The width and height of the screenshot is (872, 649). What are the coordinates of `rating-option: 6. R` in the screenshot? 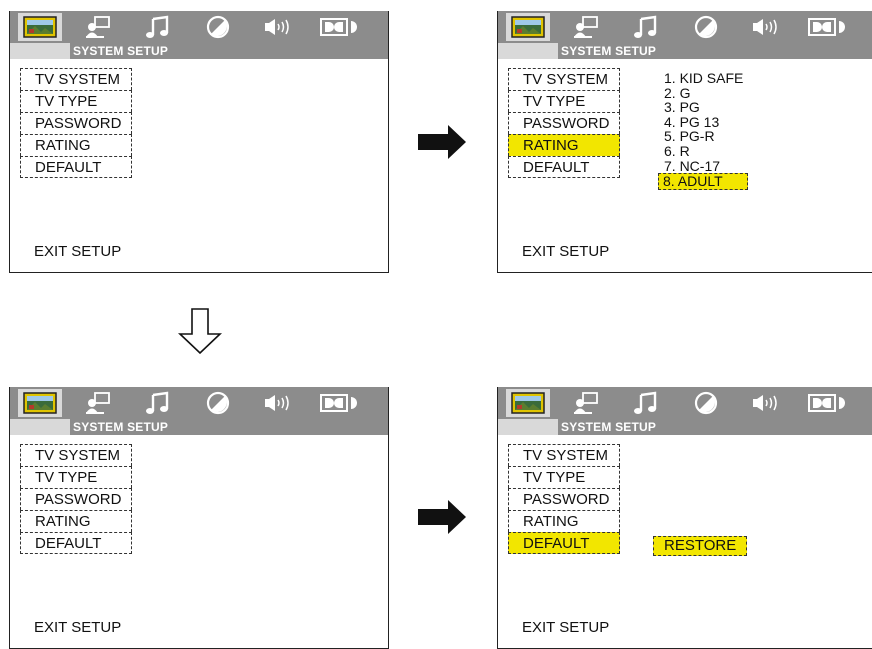 It's located at (703, 151).